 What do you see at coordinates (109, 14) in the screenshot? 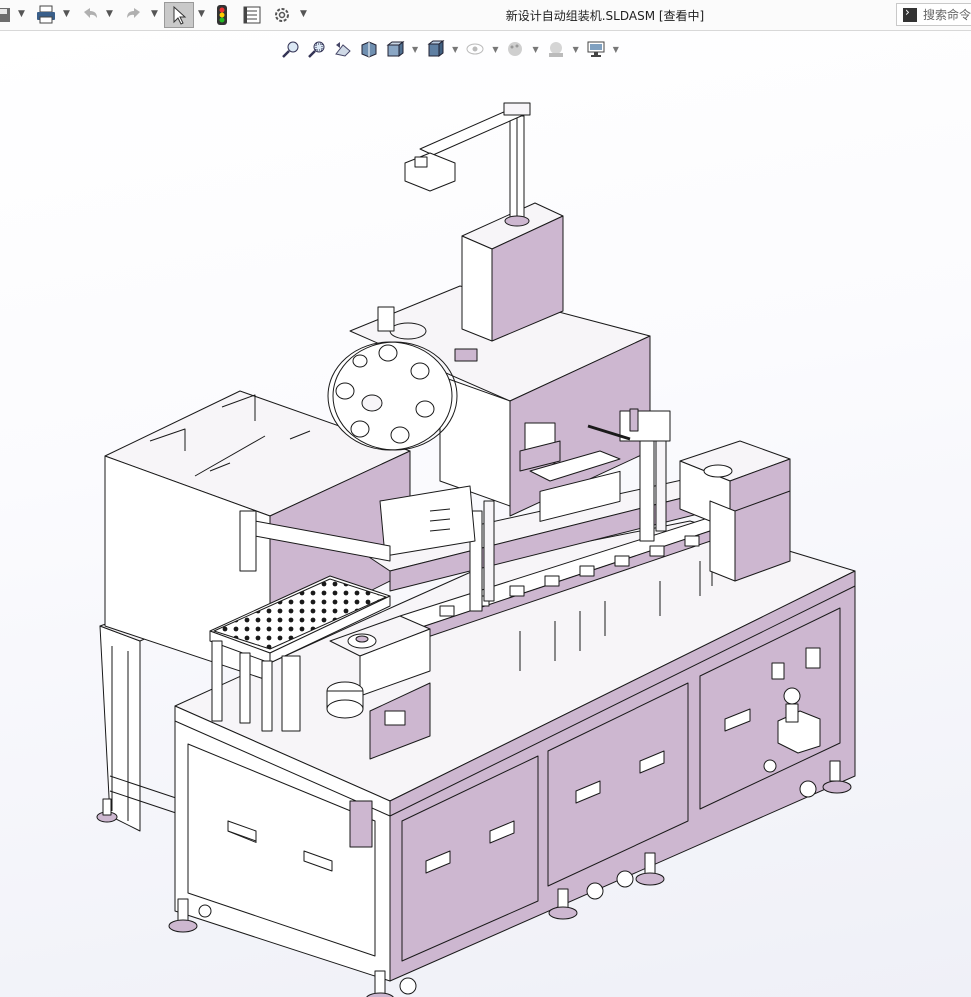
I see `undo-dropdown-caret: ▼` at bounding box center [109, 14].